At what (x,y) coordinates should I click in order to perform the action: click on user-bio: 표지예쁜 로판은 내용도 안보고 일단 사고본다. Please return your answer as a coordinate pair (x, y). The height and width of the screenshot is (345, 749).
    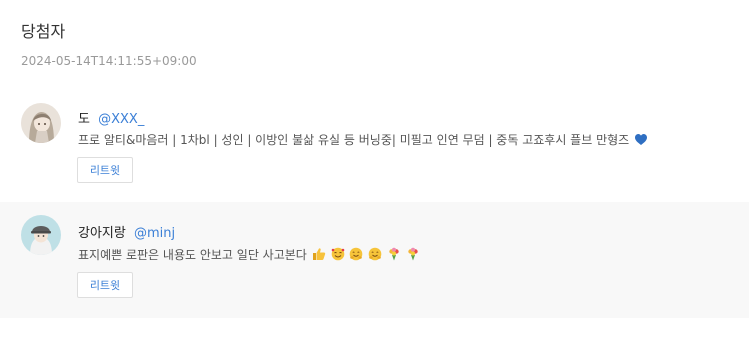
    Looking at the image, I should click on (249, 255).